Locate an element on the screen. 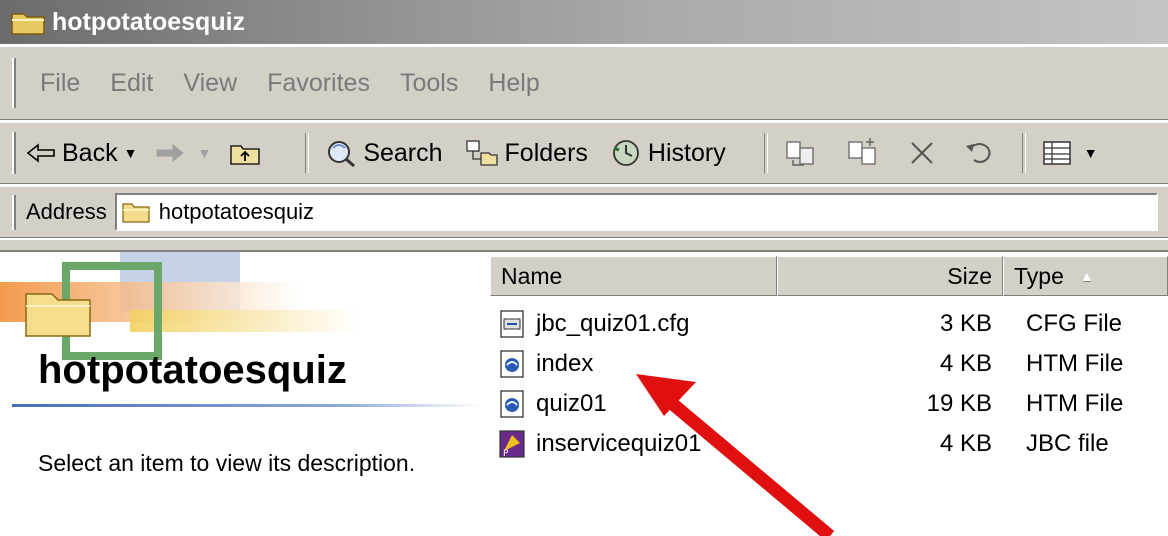 Image resolution: width=1168 pixels, height=536 pixels. views-dropdown-icon: ▼ is located at coordinates (1091, 153).